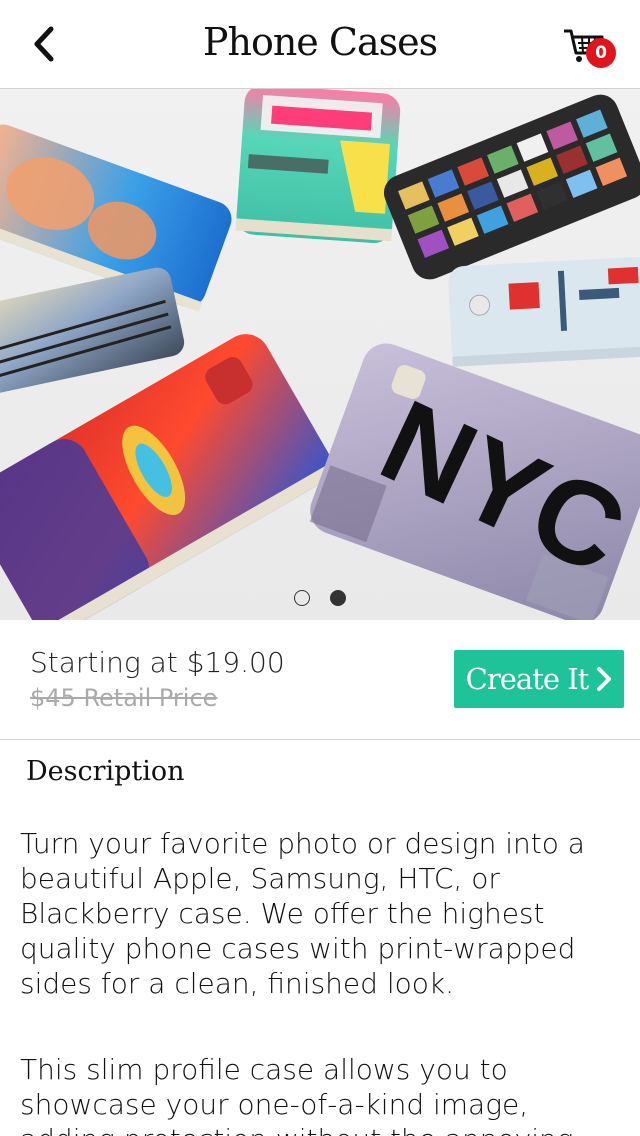 Image resolution: width=640 pixels, height=1136 pixels. I want to click on carousel-pagination, so click(320, 598).